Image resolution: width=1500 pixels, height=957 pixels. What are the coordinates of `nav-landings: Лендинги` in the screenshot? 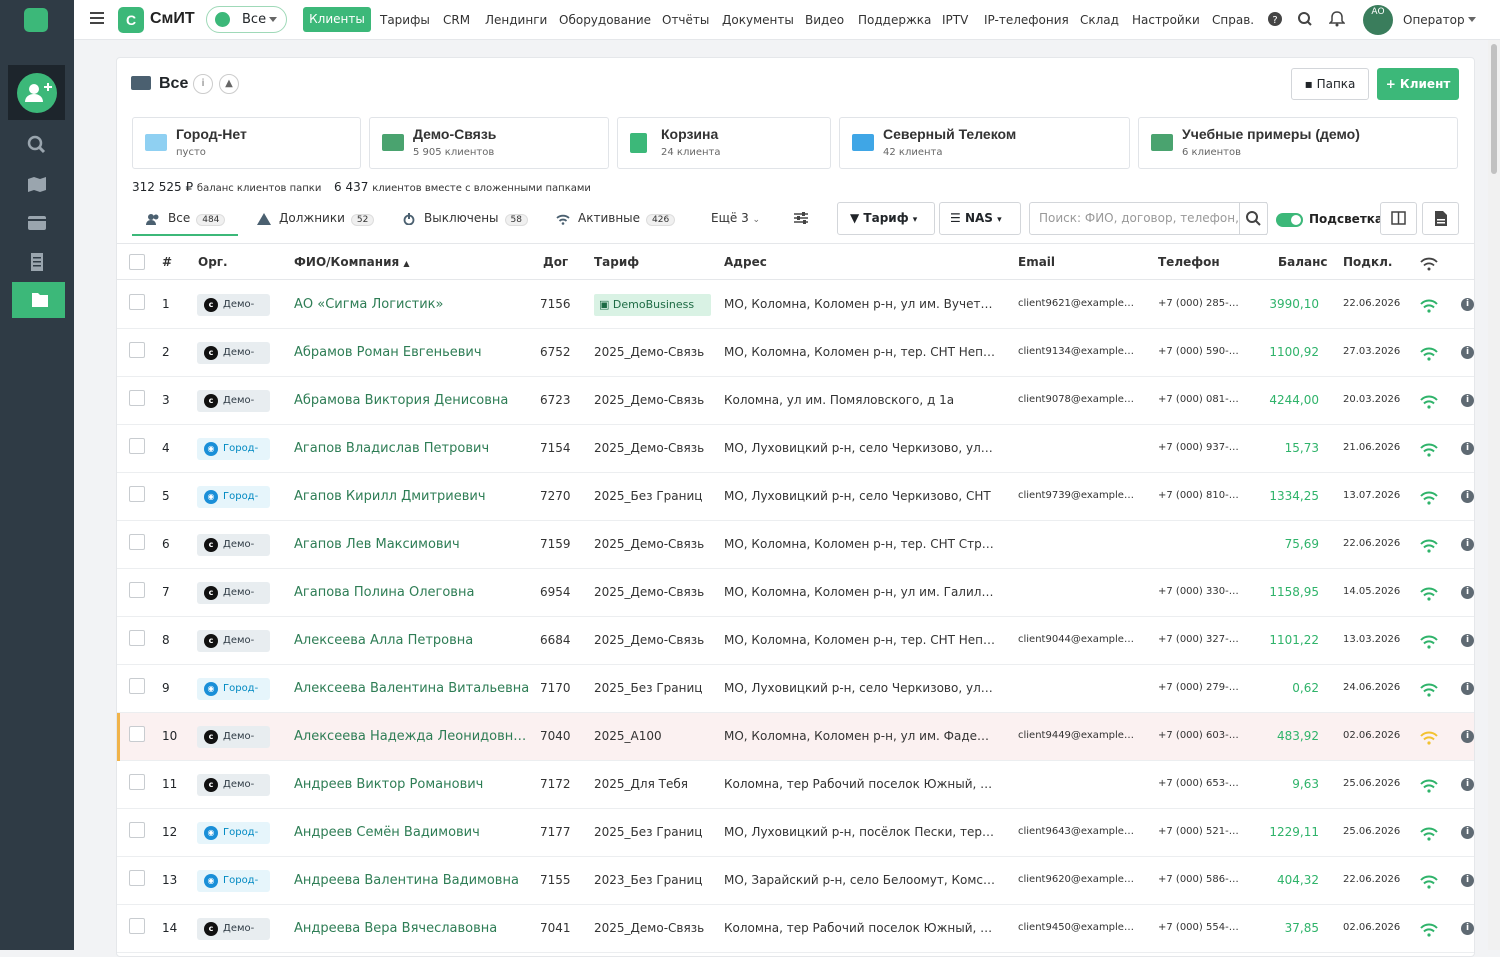 It's located at (516, 20).